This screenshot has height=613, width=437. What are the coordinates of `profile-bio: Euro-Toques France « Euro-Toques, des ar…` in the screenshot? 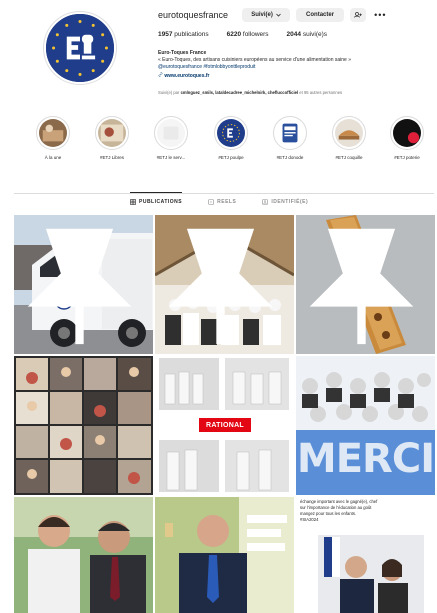 It's located at (293, 65).